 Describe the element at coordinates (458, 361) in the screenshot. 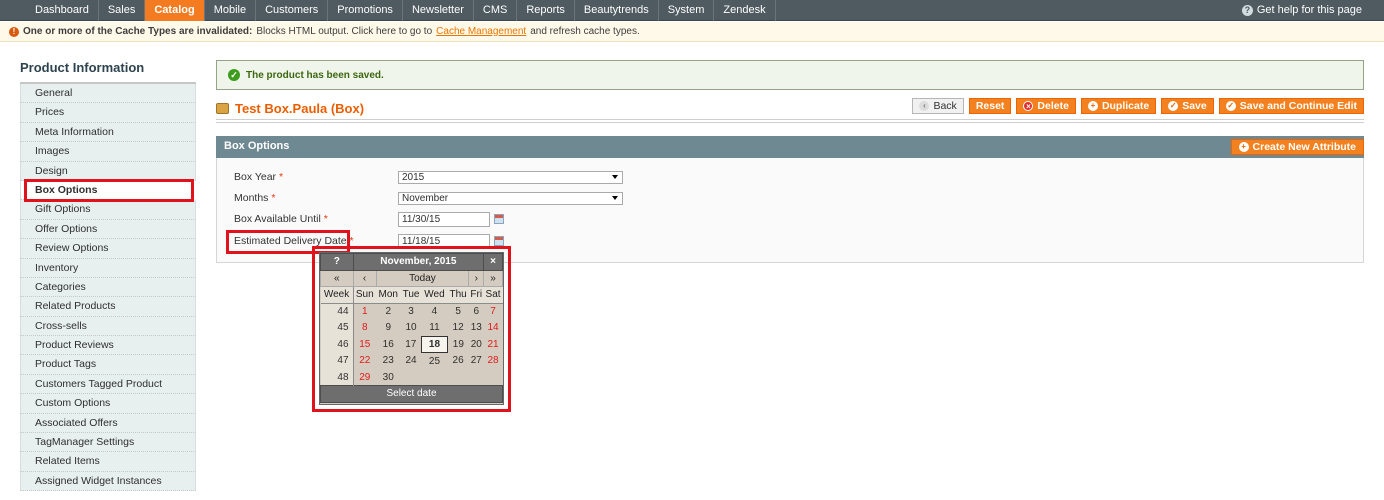

I see `calendar-day: 26` at that location.